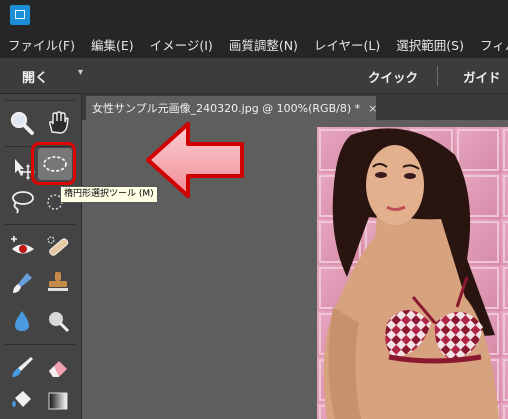  I want to click on gradient-tool-icon, so click(58, 401).